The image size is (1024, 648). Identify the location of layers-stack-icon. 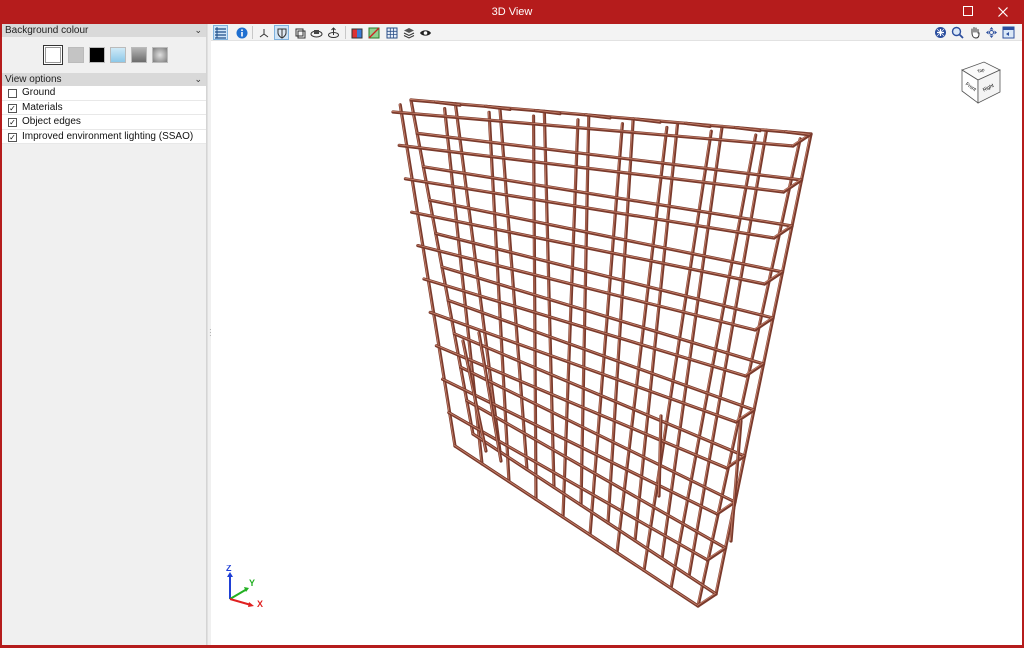
(408, 33).